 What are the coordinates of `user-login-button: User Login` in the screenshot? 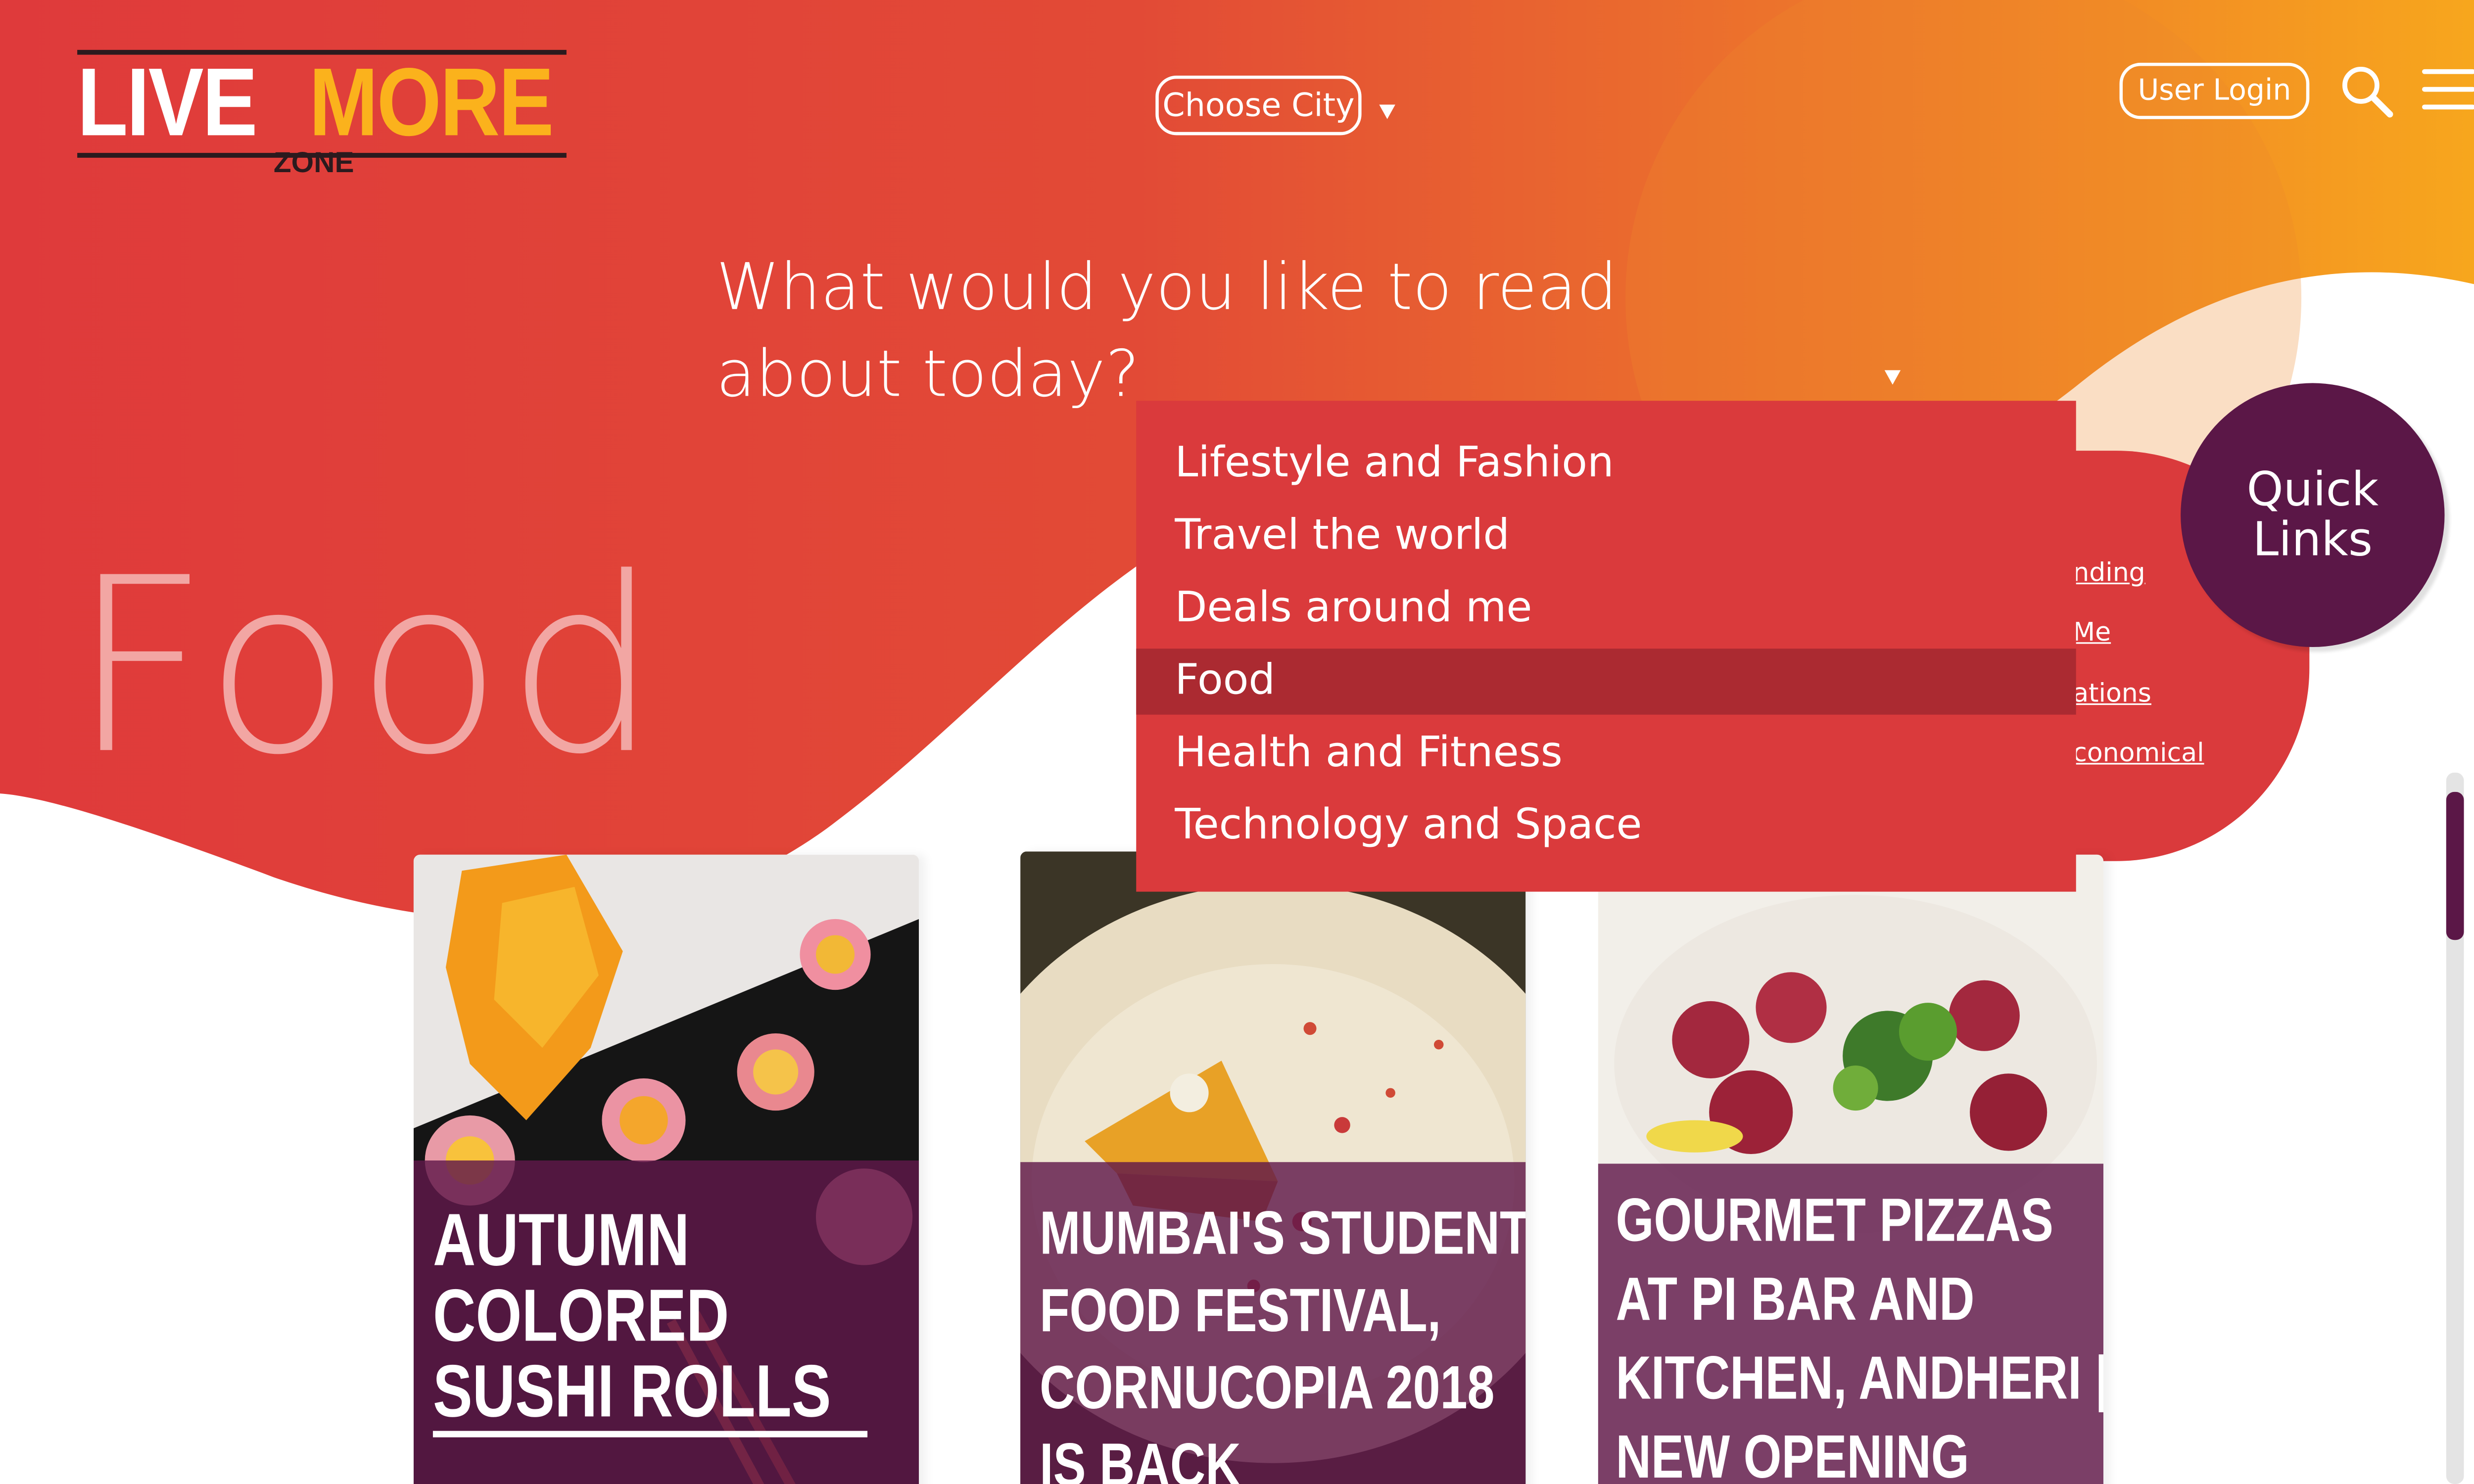 It's located at (2214, 90).